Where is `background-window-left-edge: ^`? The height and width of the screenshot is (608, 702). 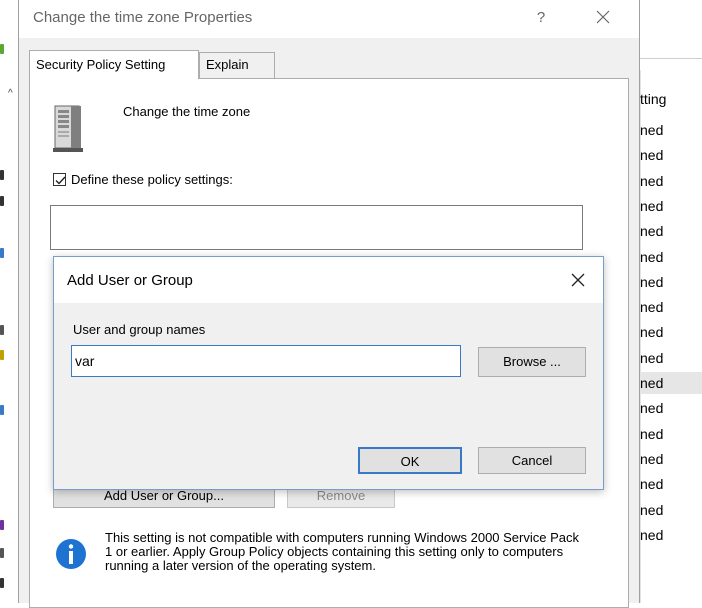 background-window-left-edge: ^ is located at coordinates (9, 301).